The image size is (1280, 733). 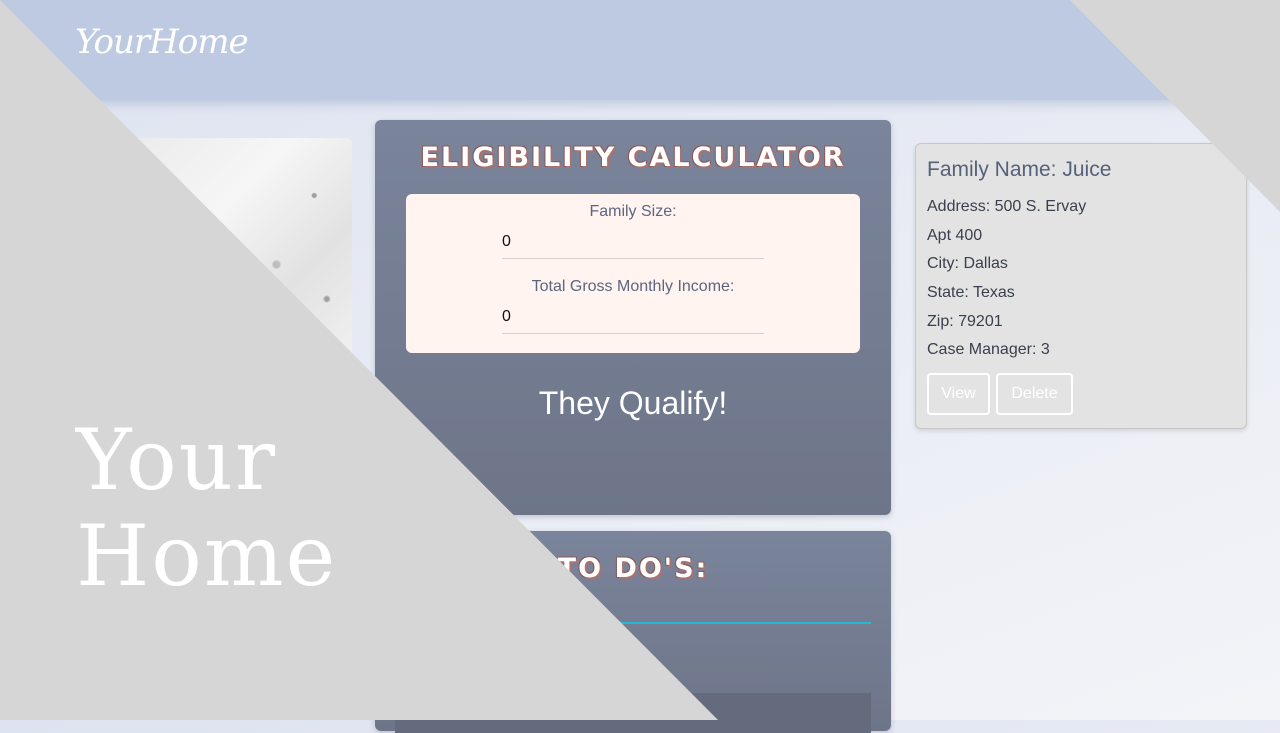 What do you see at coordinates (176, 460) in the screenshot?
I see `overlay-title-line1: Your` at bounding box center [176, 460].